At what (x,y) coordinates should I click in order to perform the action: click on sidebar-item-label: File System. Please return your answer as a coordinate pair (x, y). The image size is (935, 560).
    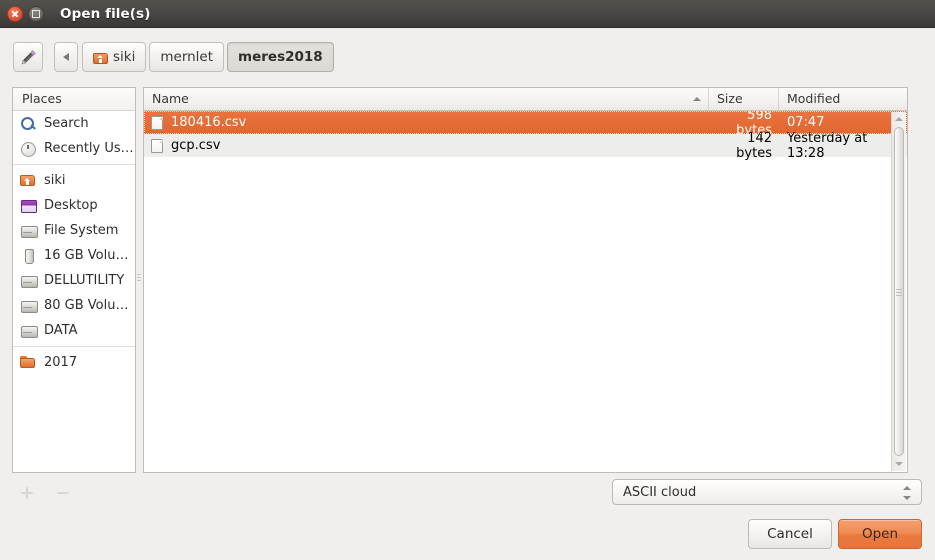
    Looking at the image, I should click on (81, 230).